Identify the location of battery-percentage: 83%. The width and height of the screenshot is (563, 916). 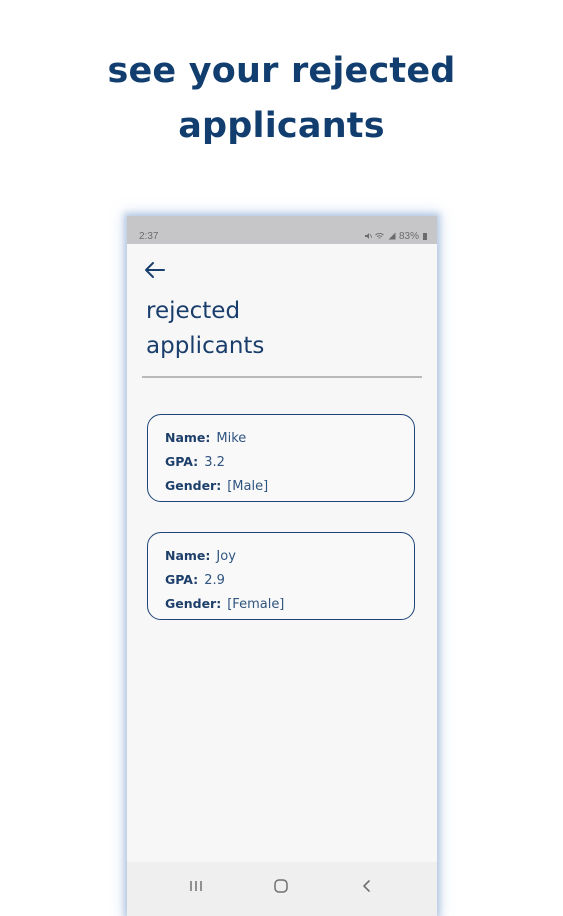
(408, 236).